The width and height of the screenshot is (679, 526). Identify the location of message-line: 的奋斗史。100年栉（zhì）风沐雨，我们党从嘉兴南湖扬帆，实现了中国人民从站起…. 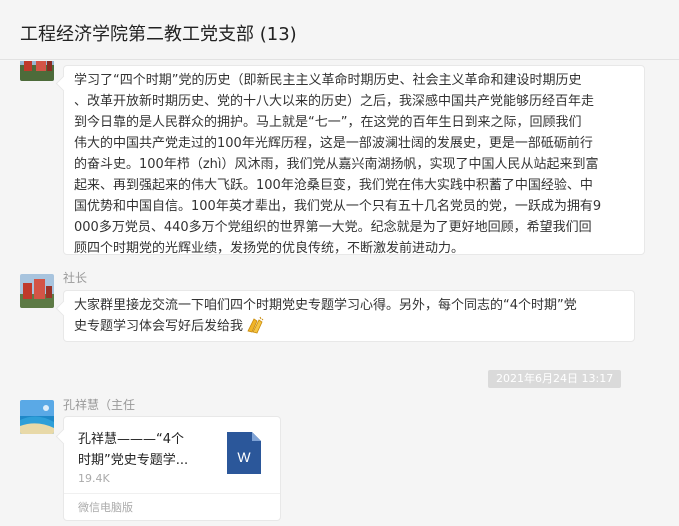
(336, 164).